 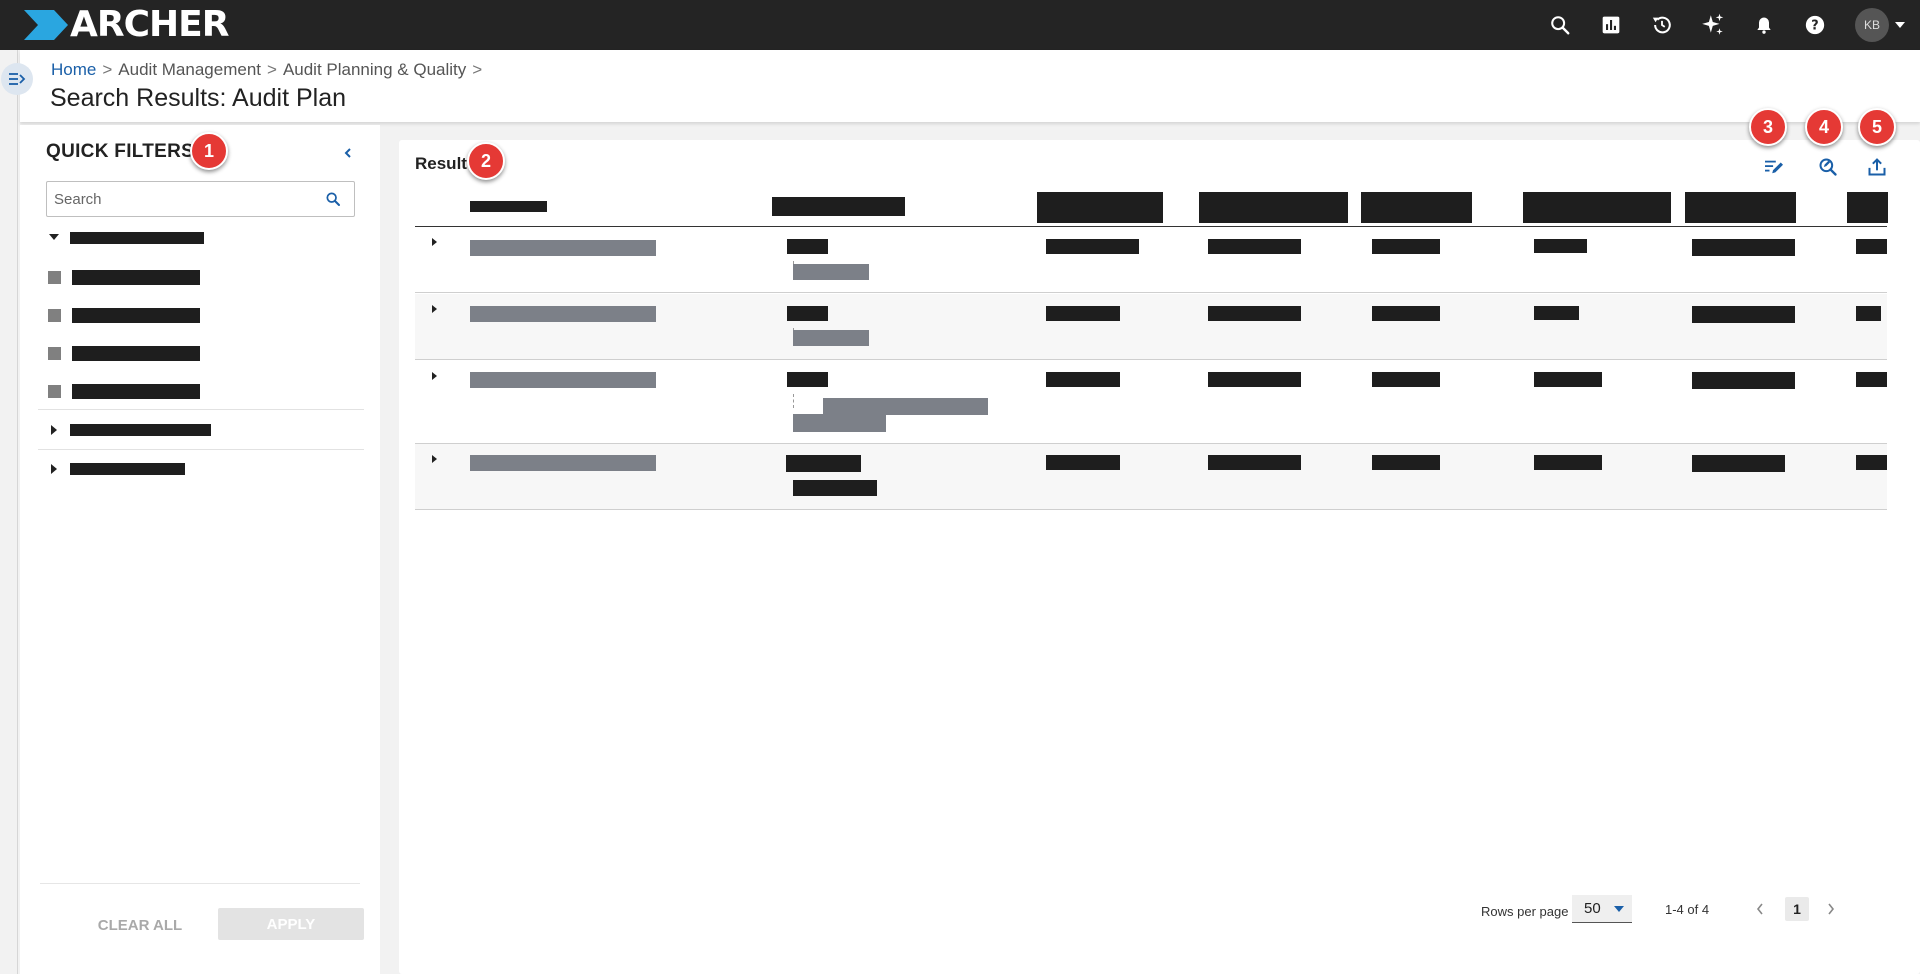 What do you see at coordinates (291, 924) in the screenshot?
I see `apply-filters-button: APPLY` at bounding box center [291, 924].